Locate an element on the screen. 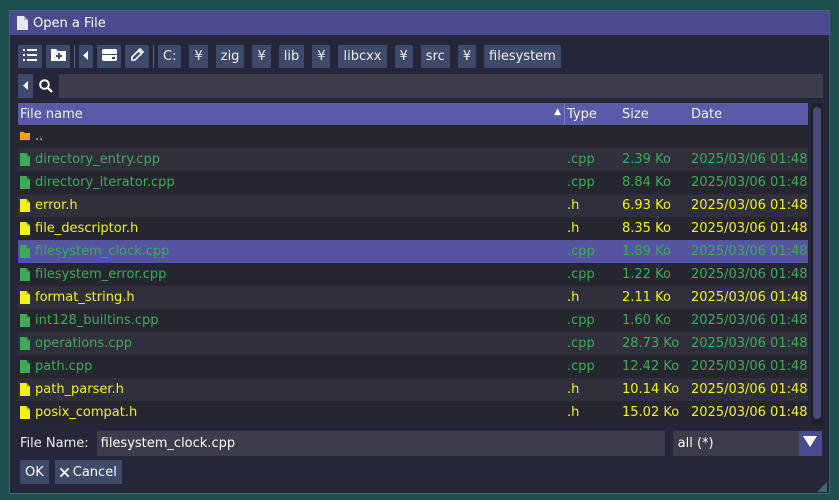  column-header-size: Size is located at coordinates (654, 114).